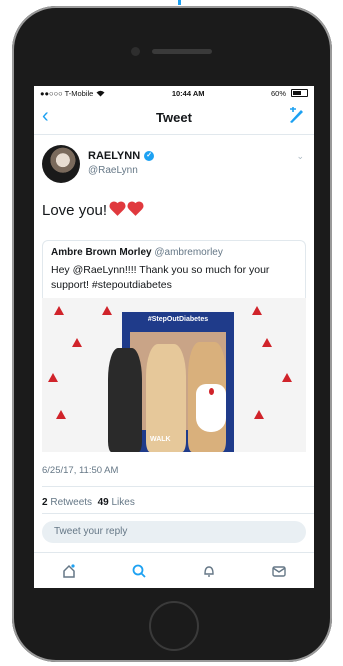 This screenshot has height=666, width=343. Describe the element at coordinates (149, 156) in the screenshot. I see `verified-icon: ✓` at that location.